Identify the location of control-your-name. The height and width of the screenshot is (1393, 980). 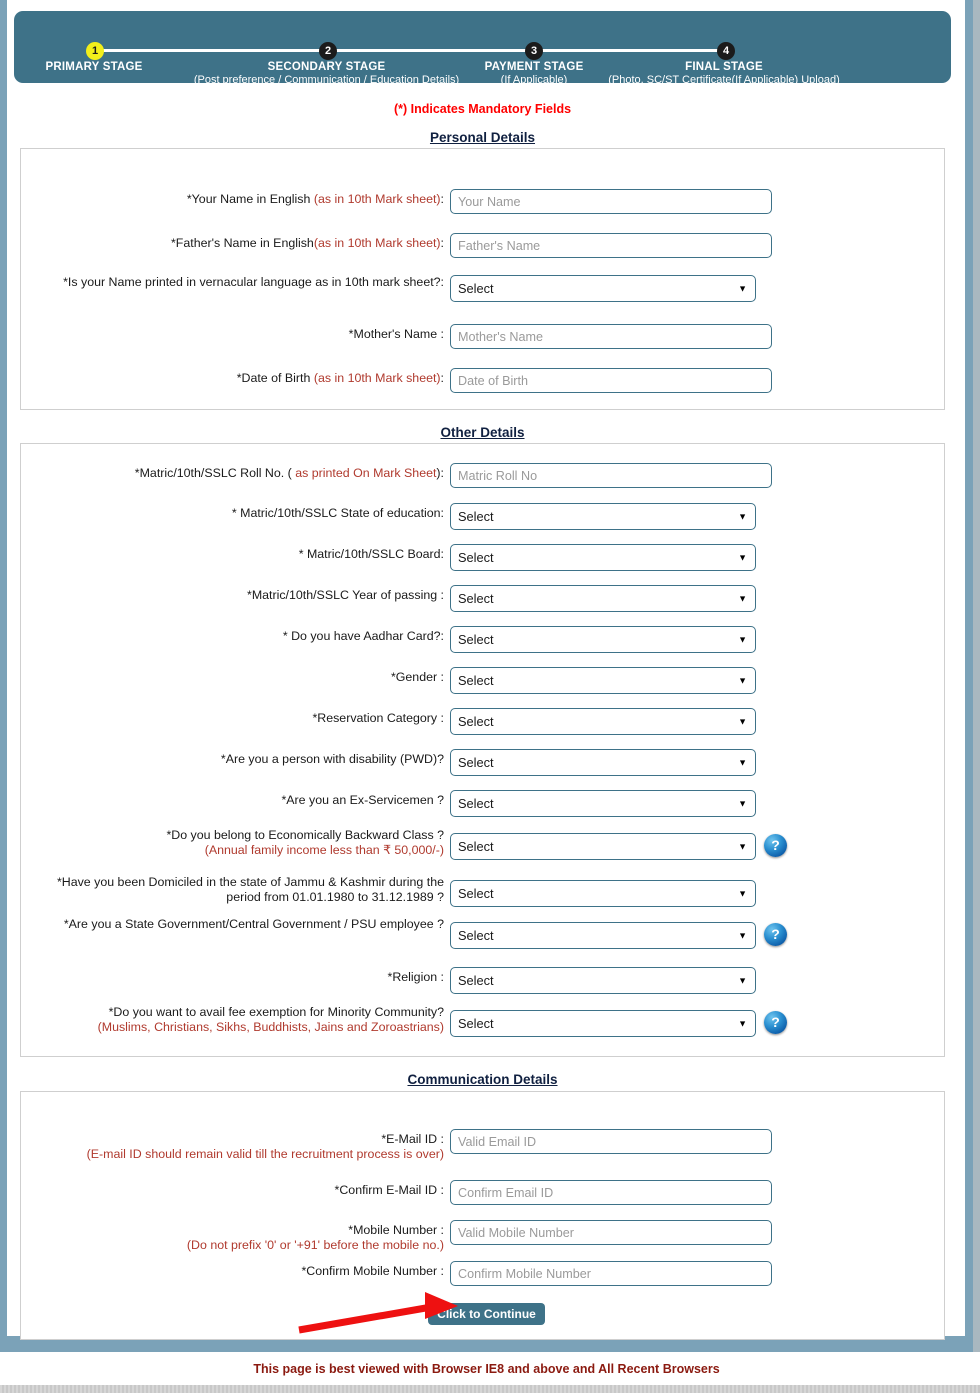
(611, 201).